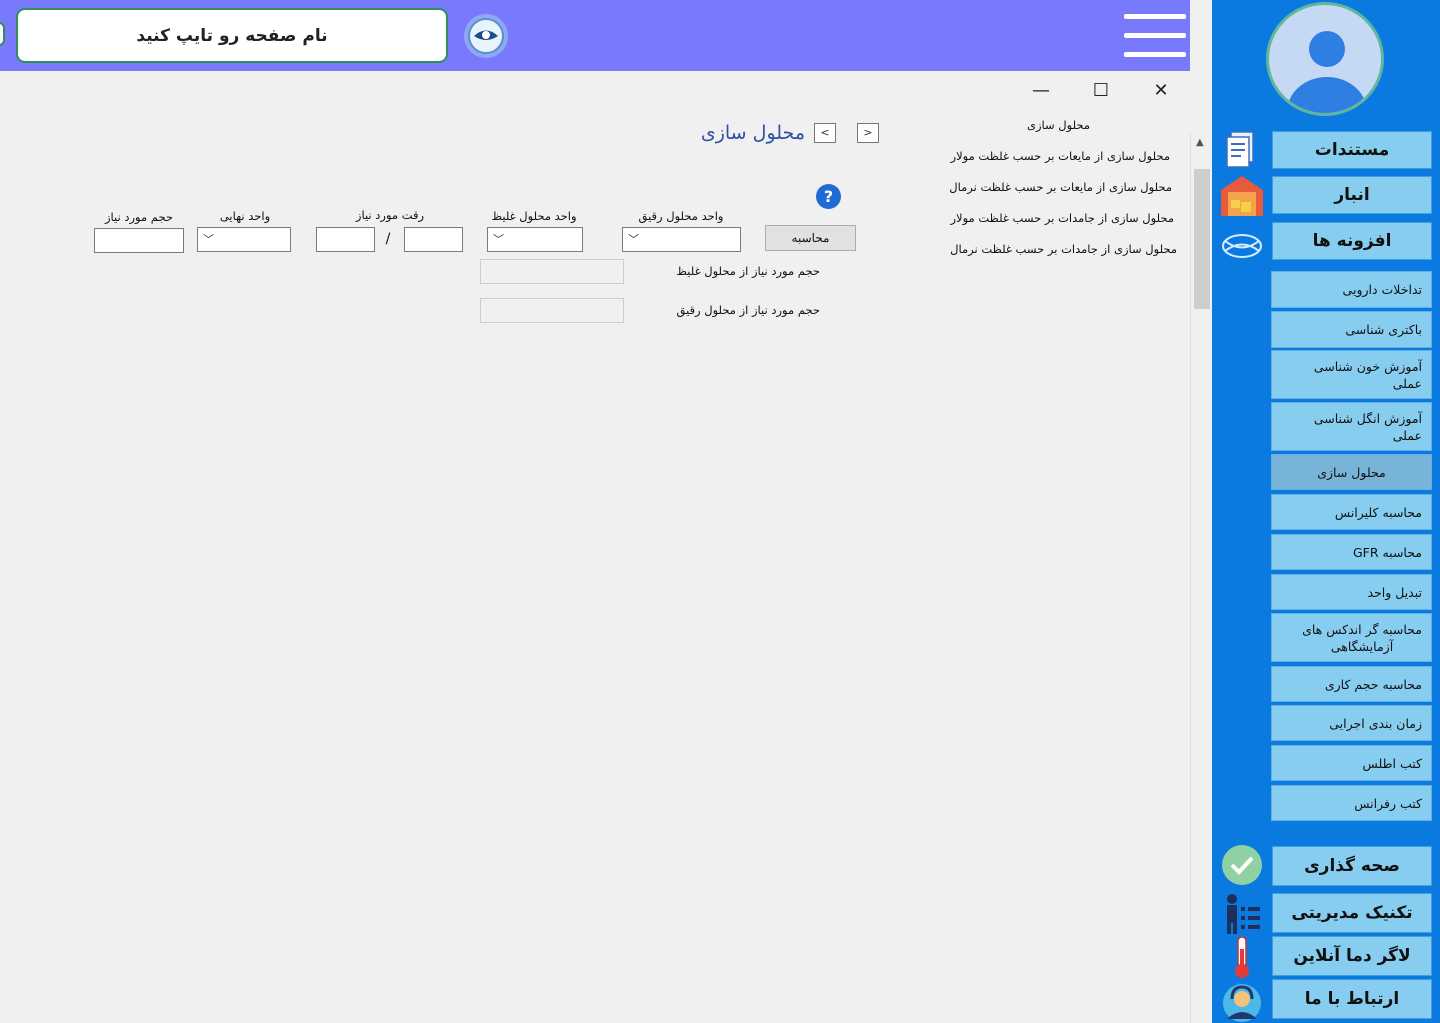 The width and height of the screenshot is (1440, 1023). I want to click on page-title: محلول سازی, so click(752, 133).